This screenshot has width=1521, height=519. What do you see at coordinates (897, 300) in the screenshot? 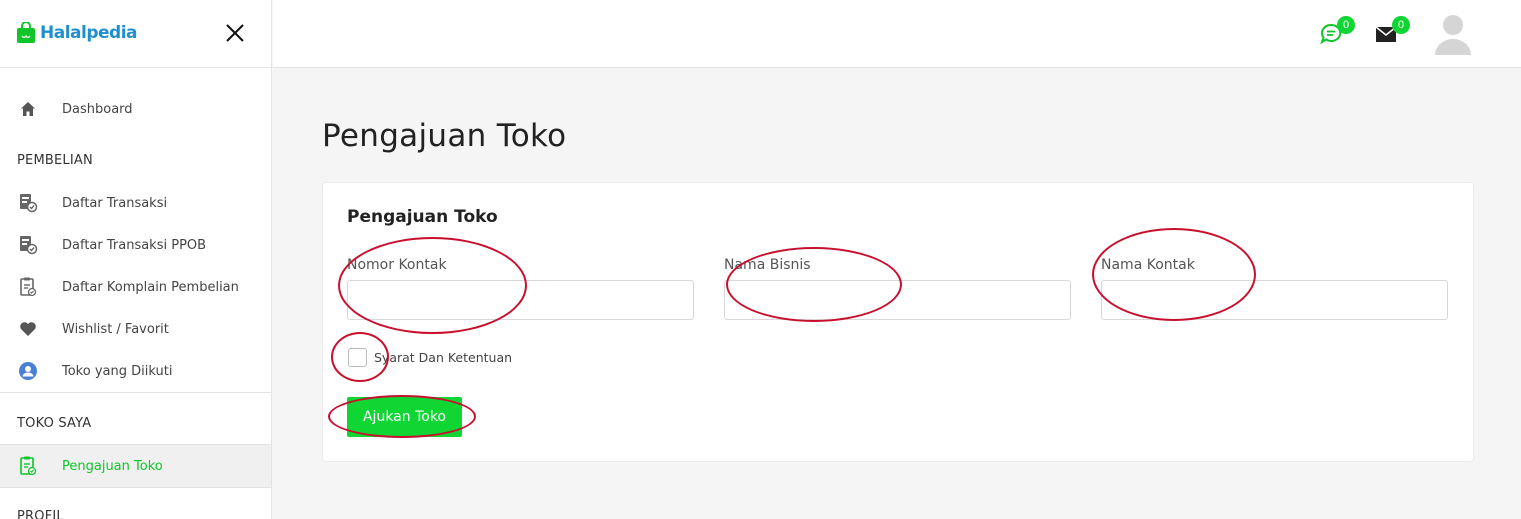
I see `business-name-input` at bounding box center [897, 300].